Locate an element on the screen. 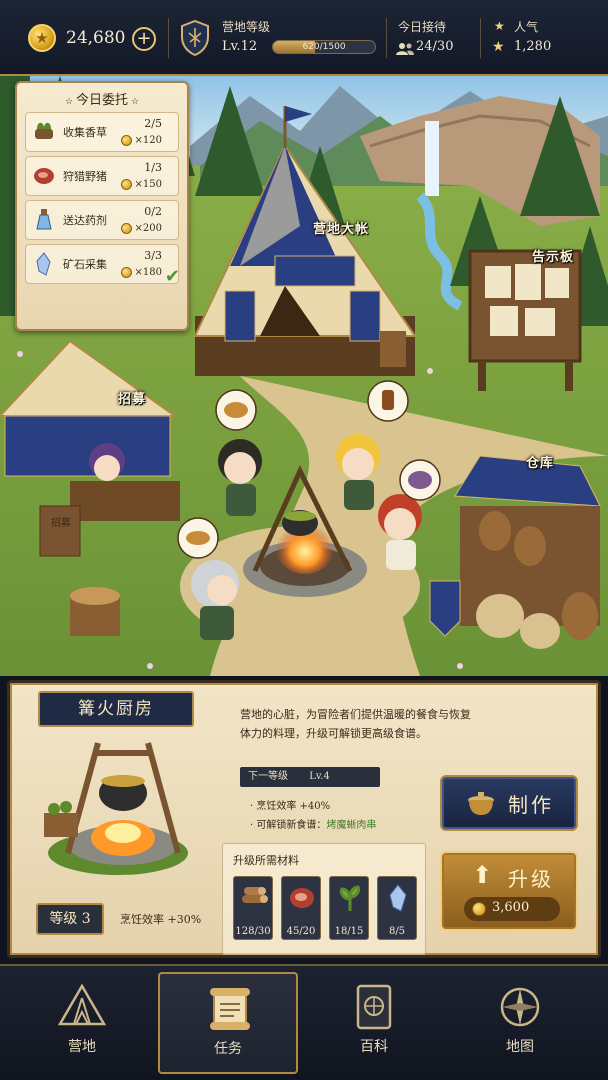 The height and width of the screenshot is (1080, 608). gold-amount: 24,680 is located at coordinates (96, 38).